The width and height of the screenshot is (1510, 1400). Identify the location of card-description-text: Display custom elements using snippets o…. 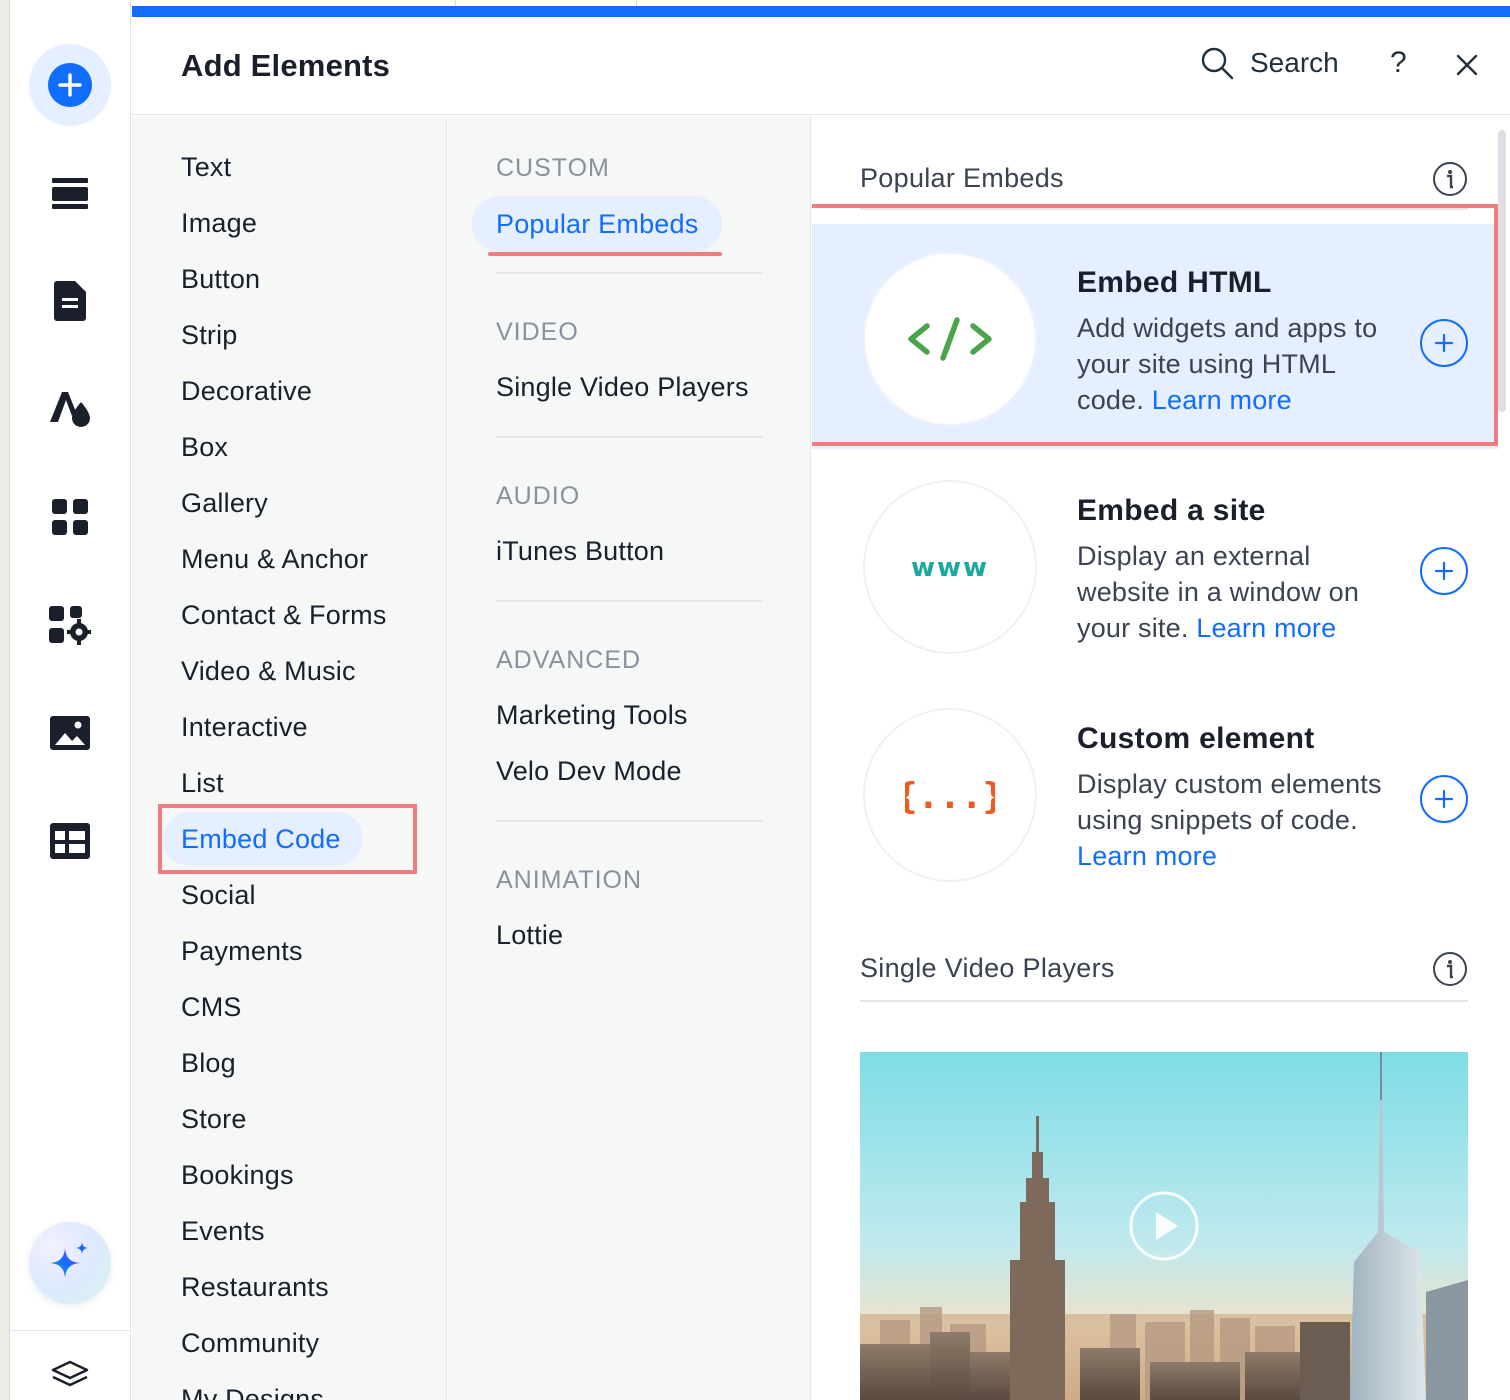
(1229, 802).